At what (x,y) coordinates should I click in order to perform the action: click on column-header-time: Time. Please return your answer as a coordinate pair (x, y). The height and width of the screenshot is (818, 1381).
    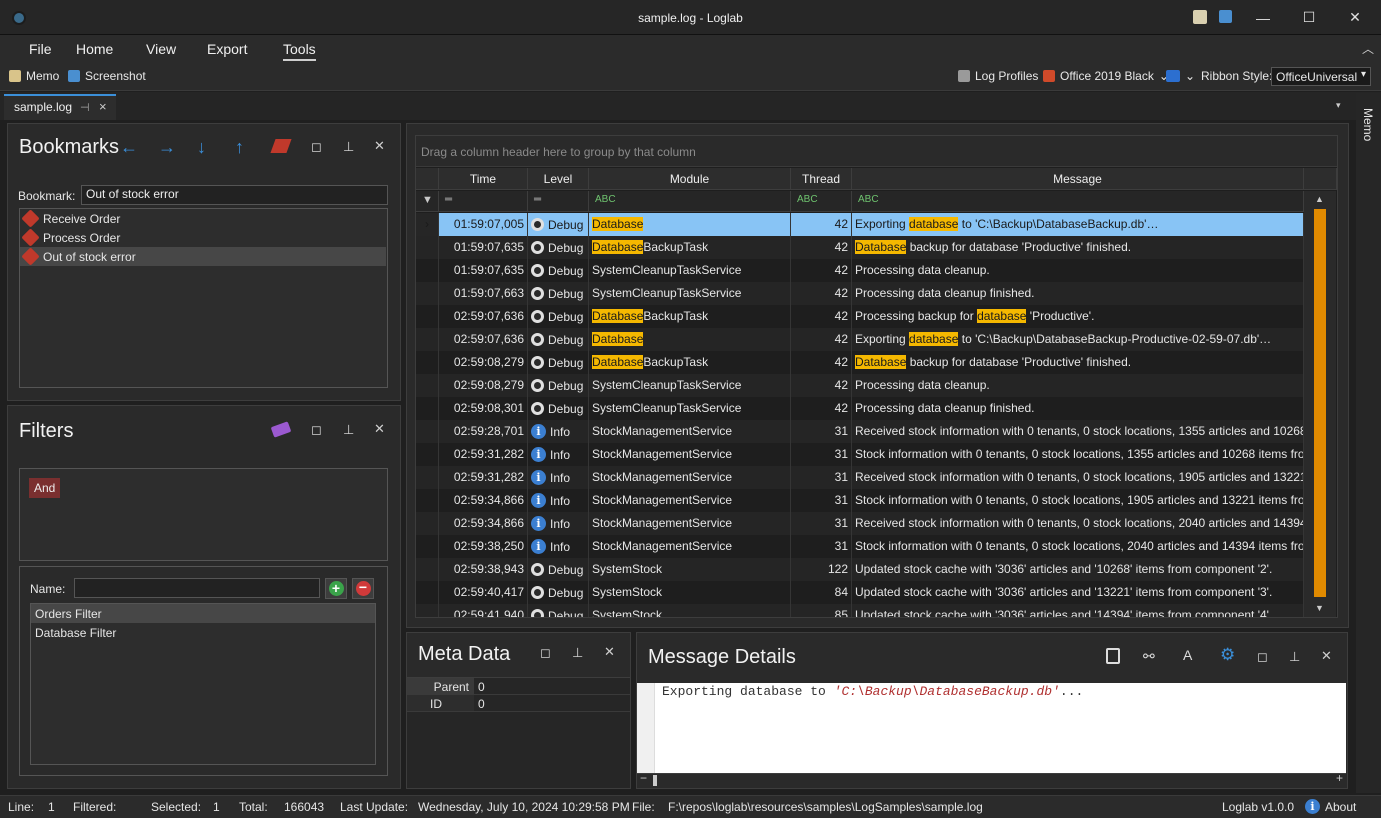
    Looking at the image, I should click on (483, 179).